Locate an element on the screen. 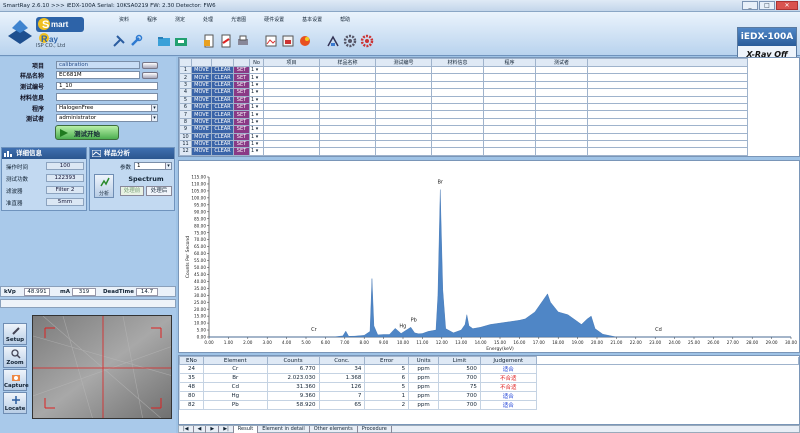  tab-other-elements: Other elements is located at coordinates (334, 429).